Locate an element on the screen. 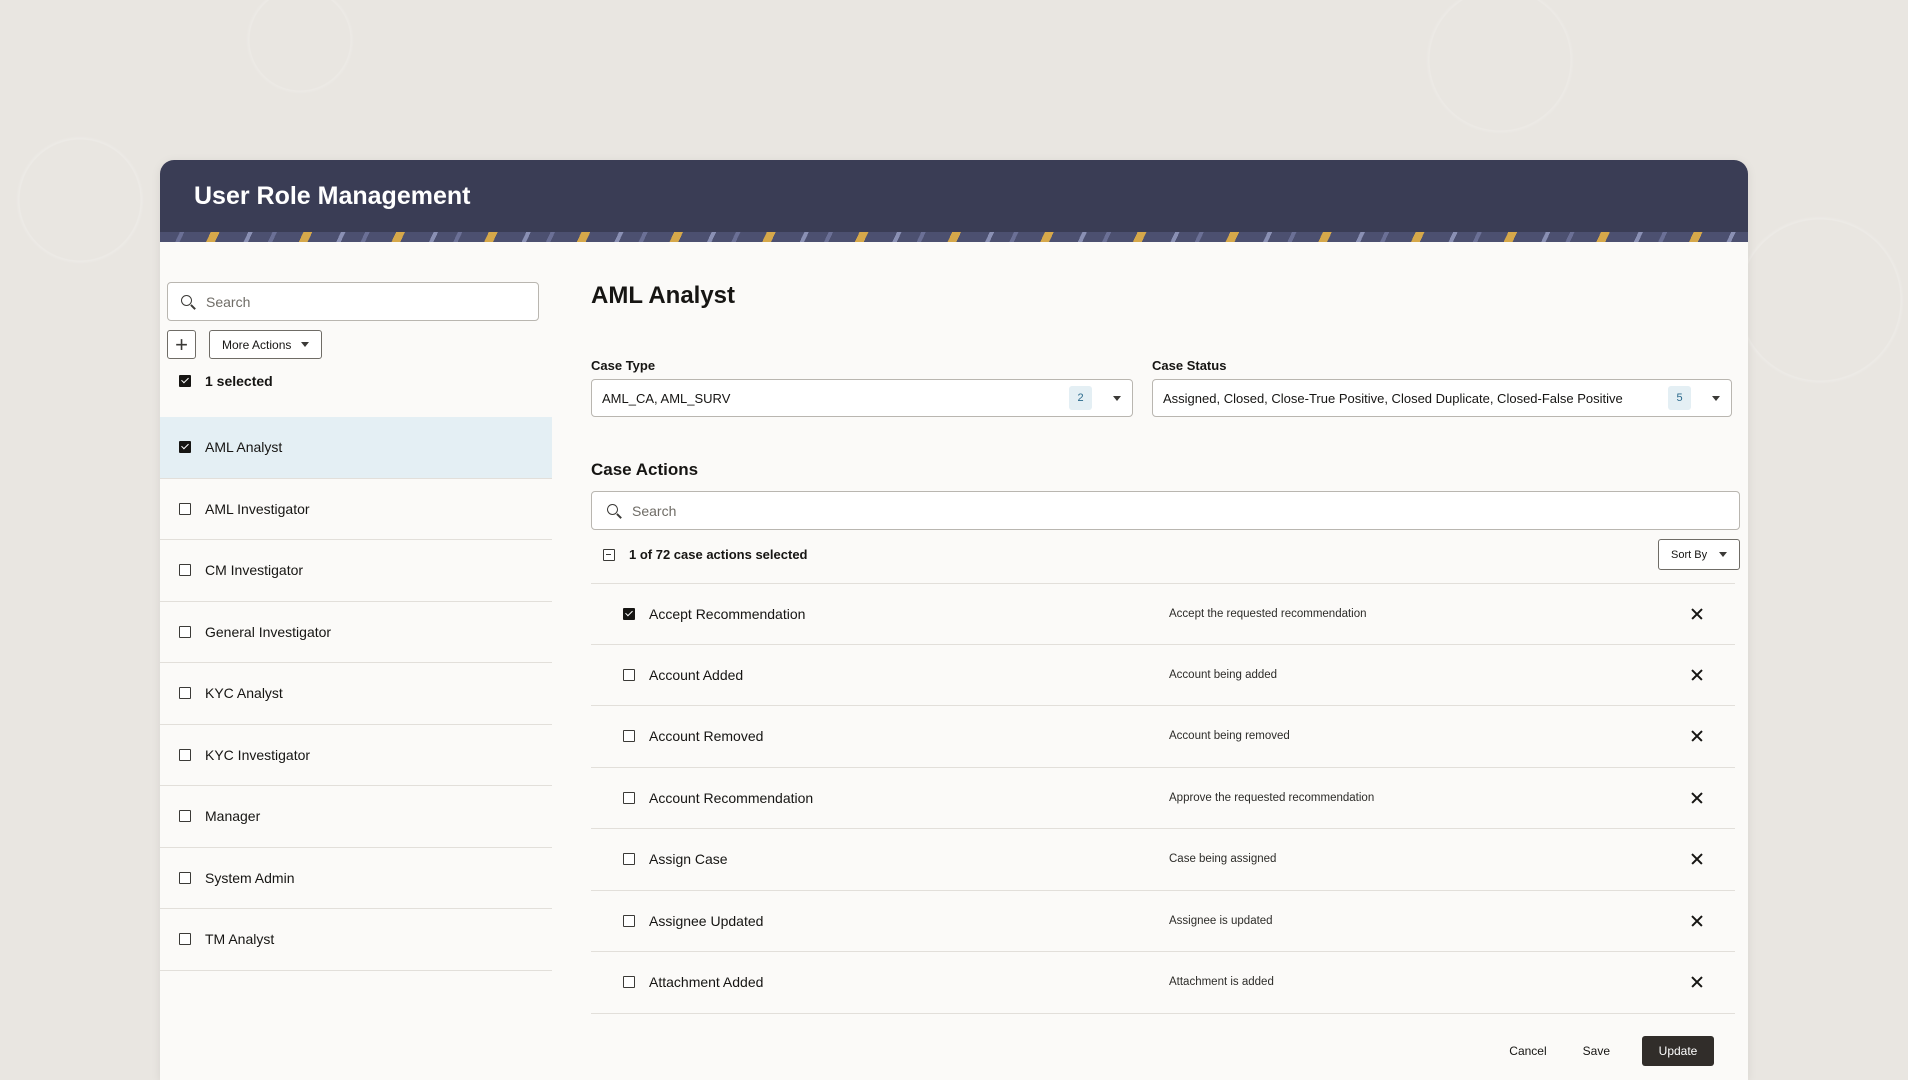 The image size is (1908, 1080). case-type-value: AML_CA, AML_SURV is located at coordinates (666, 398).